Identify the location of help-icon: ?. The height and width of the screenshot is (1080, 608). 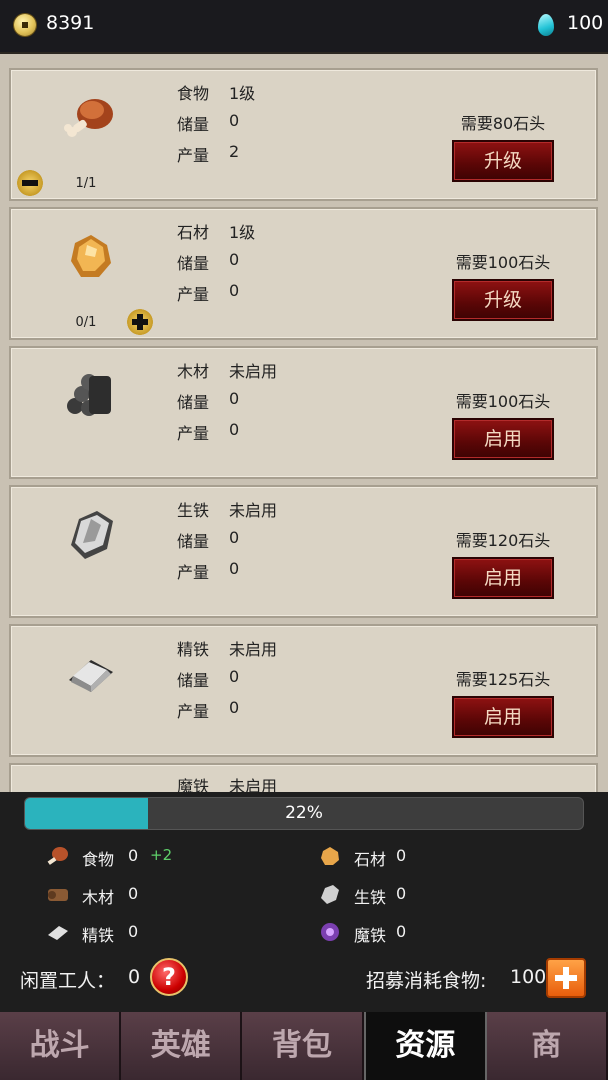
(169, 977).